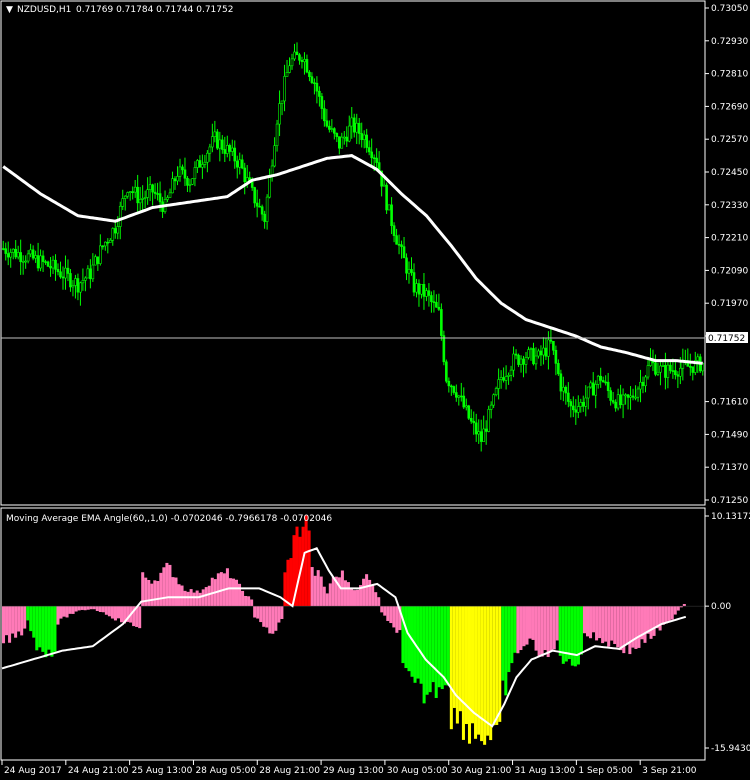  I want to click on time-tick-label: 24 Aug 21:00, so click(98, 771).